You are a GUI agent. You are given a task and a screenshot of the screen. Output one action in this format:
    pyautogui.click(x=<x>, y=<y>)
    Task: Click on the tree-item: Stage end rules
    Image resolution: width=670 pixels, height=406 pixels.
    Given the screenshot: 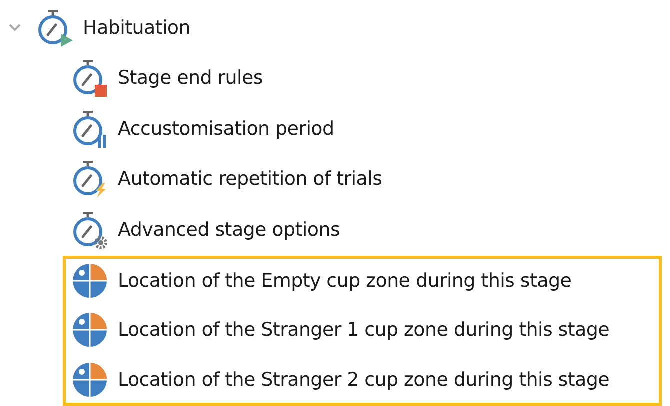 What is the action you would take?
    pyautogui.click(x=370, y=78)
    